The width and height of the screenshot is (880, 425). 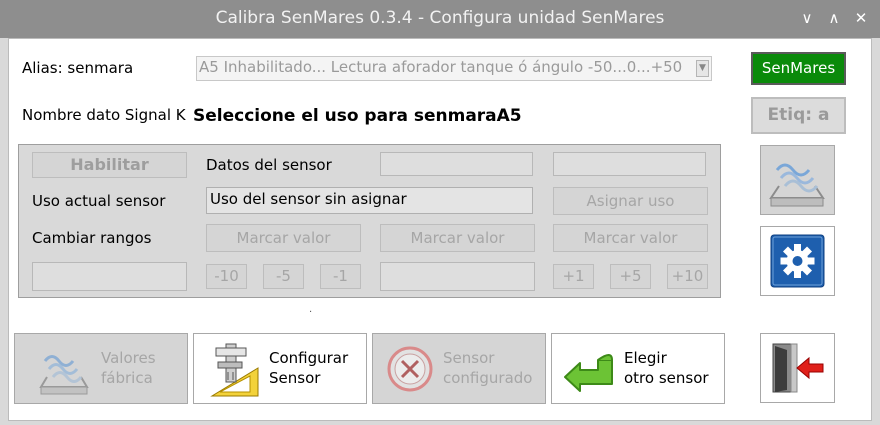 What do you see at coordinates (834, 18) in the screenshot?
I see `maximize-button: ∧` at bounding box center [834, 18].